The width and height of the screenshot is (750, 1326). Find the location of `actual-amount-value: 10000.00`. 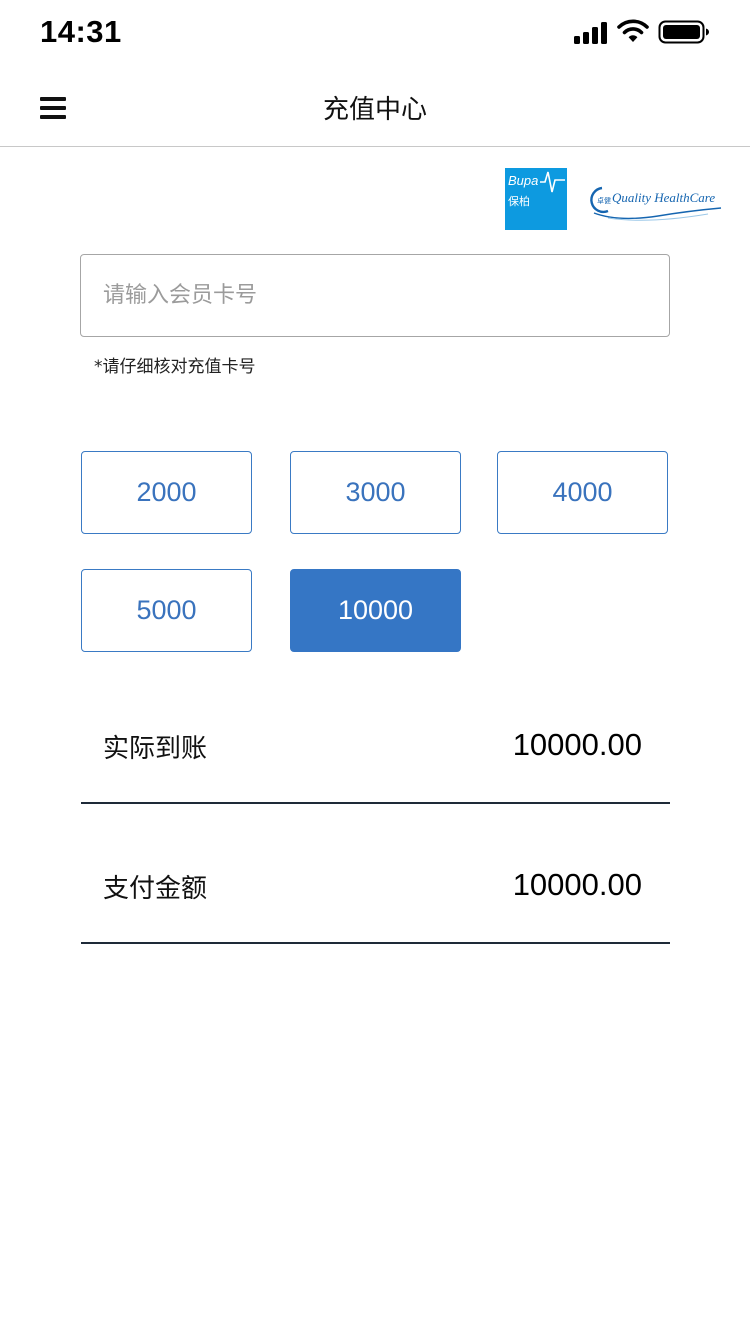

actual-amount-value: 10000.00 is located at coordinates (577, 744).